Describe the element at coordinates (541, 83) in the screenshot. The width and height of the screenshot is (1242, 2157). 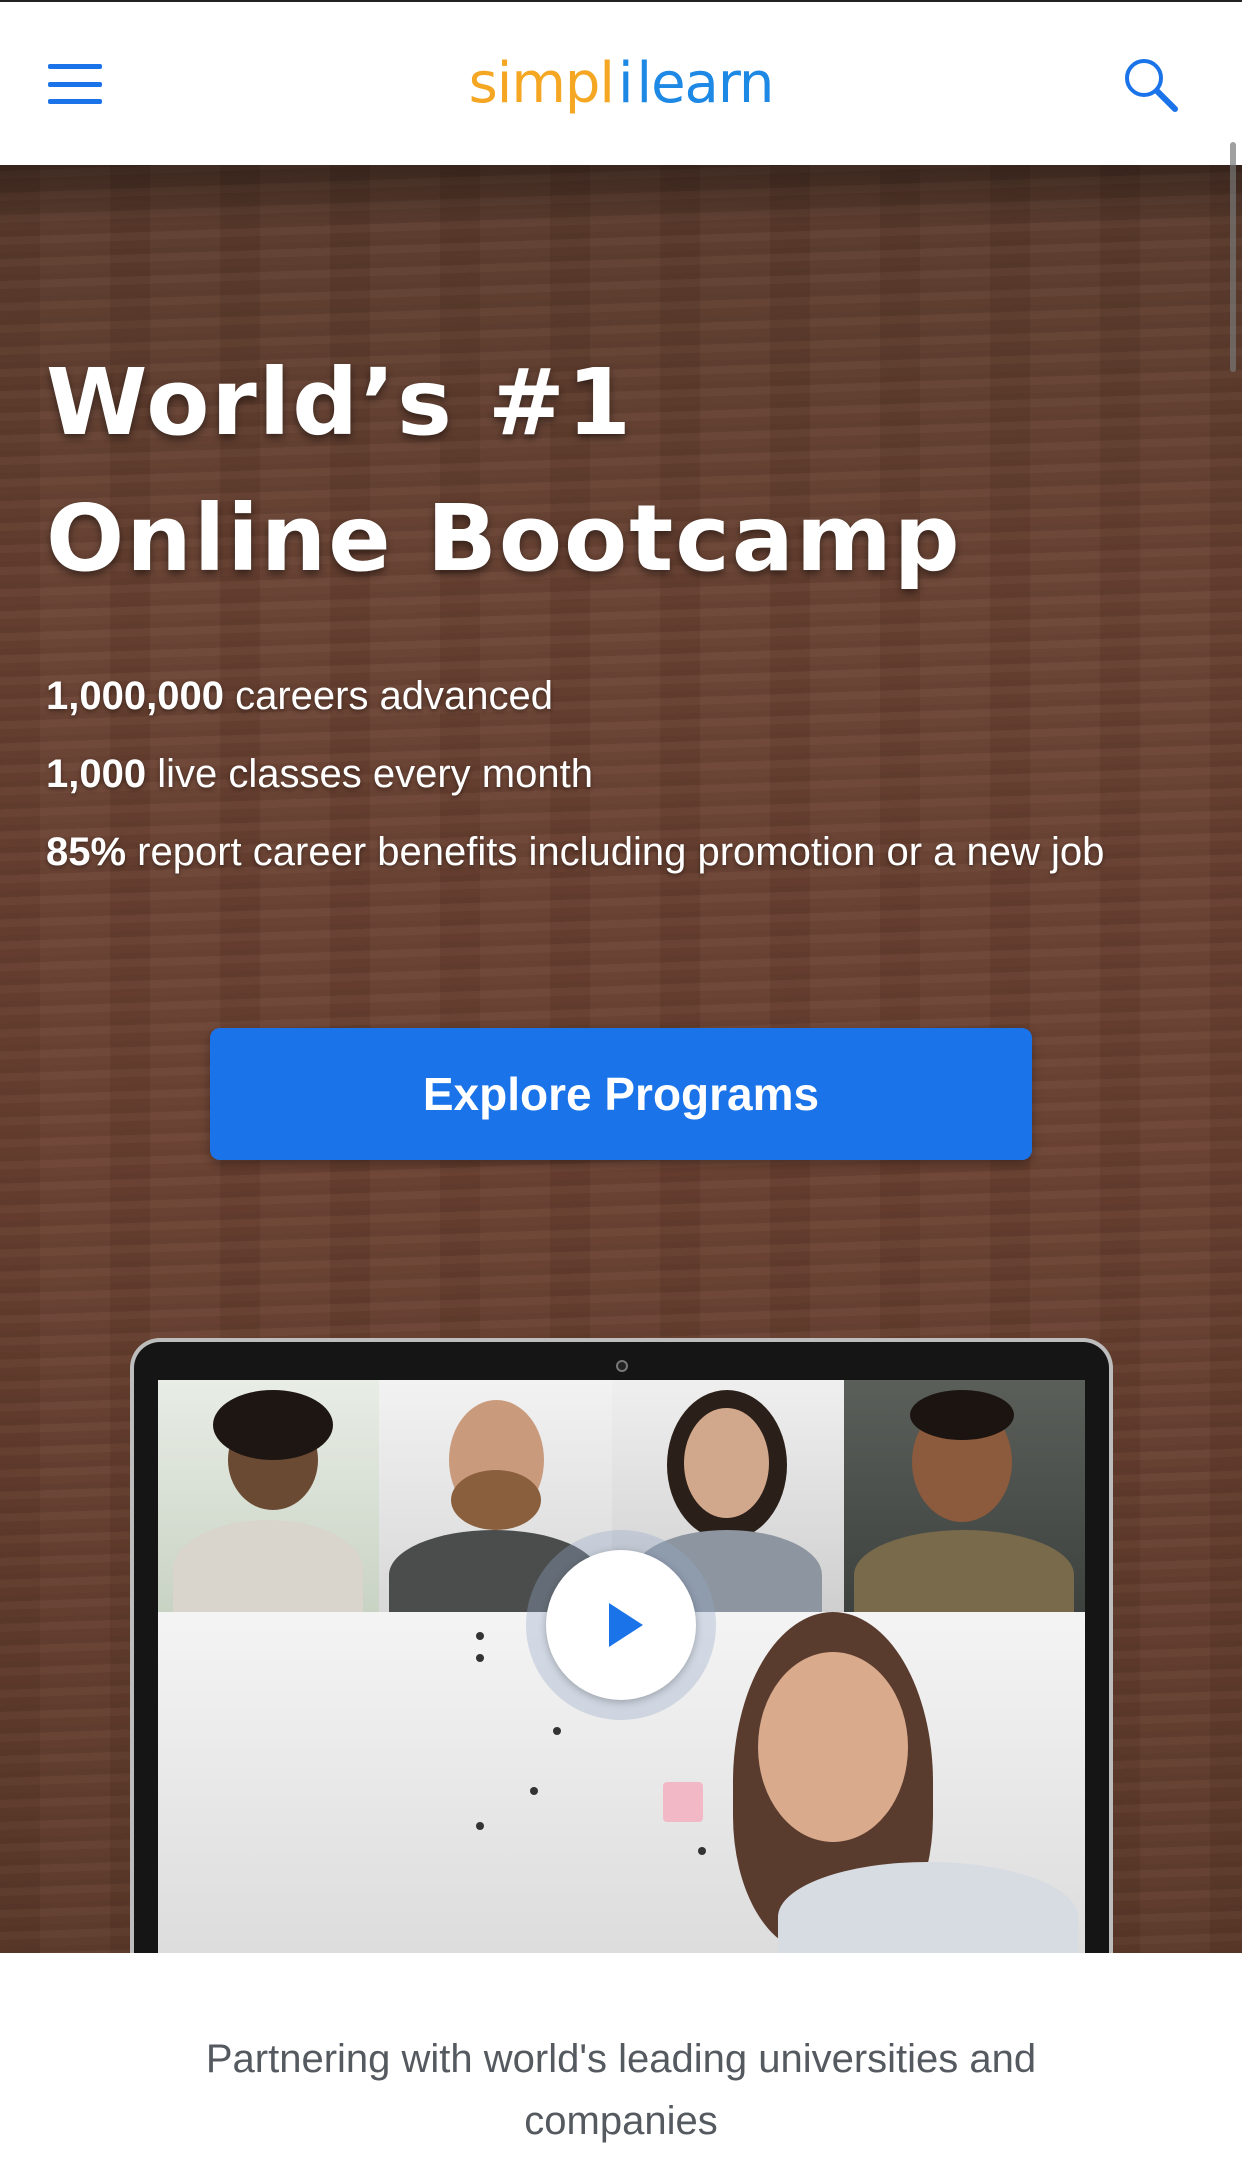
I see `logo-part-simpl: simpl` at that location.